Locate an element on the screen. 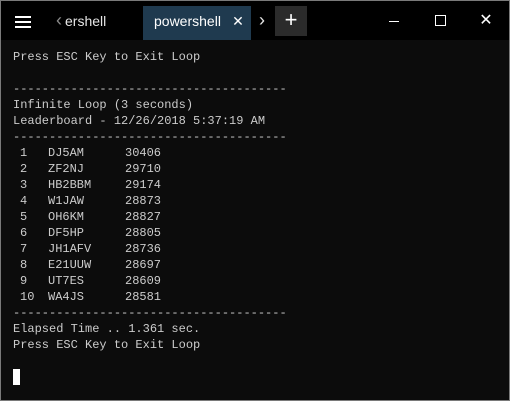 The width and height of the screenshot is (510, 401). leaderboard-rank: 4 is located at coordinates (24, 201).